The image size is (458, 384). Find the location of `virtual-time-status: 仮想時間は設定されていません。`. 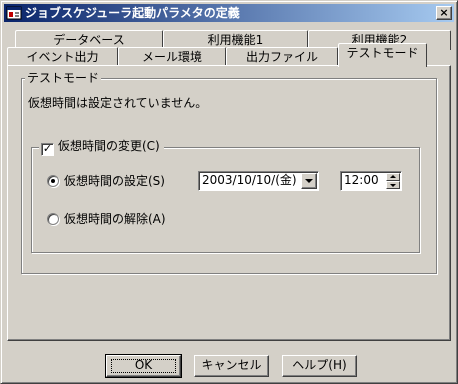

virtual-time-status: 仮想時間は設定されていません。 is located at coordinates (118, 103).